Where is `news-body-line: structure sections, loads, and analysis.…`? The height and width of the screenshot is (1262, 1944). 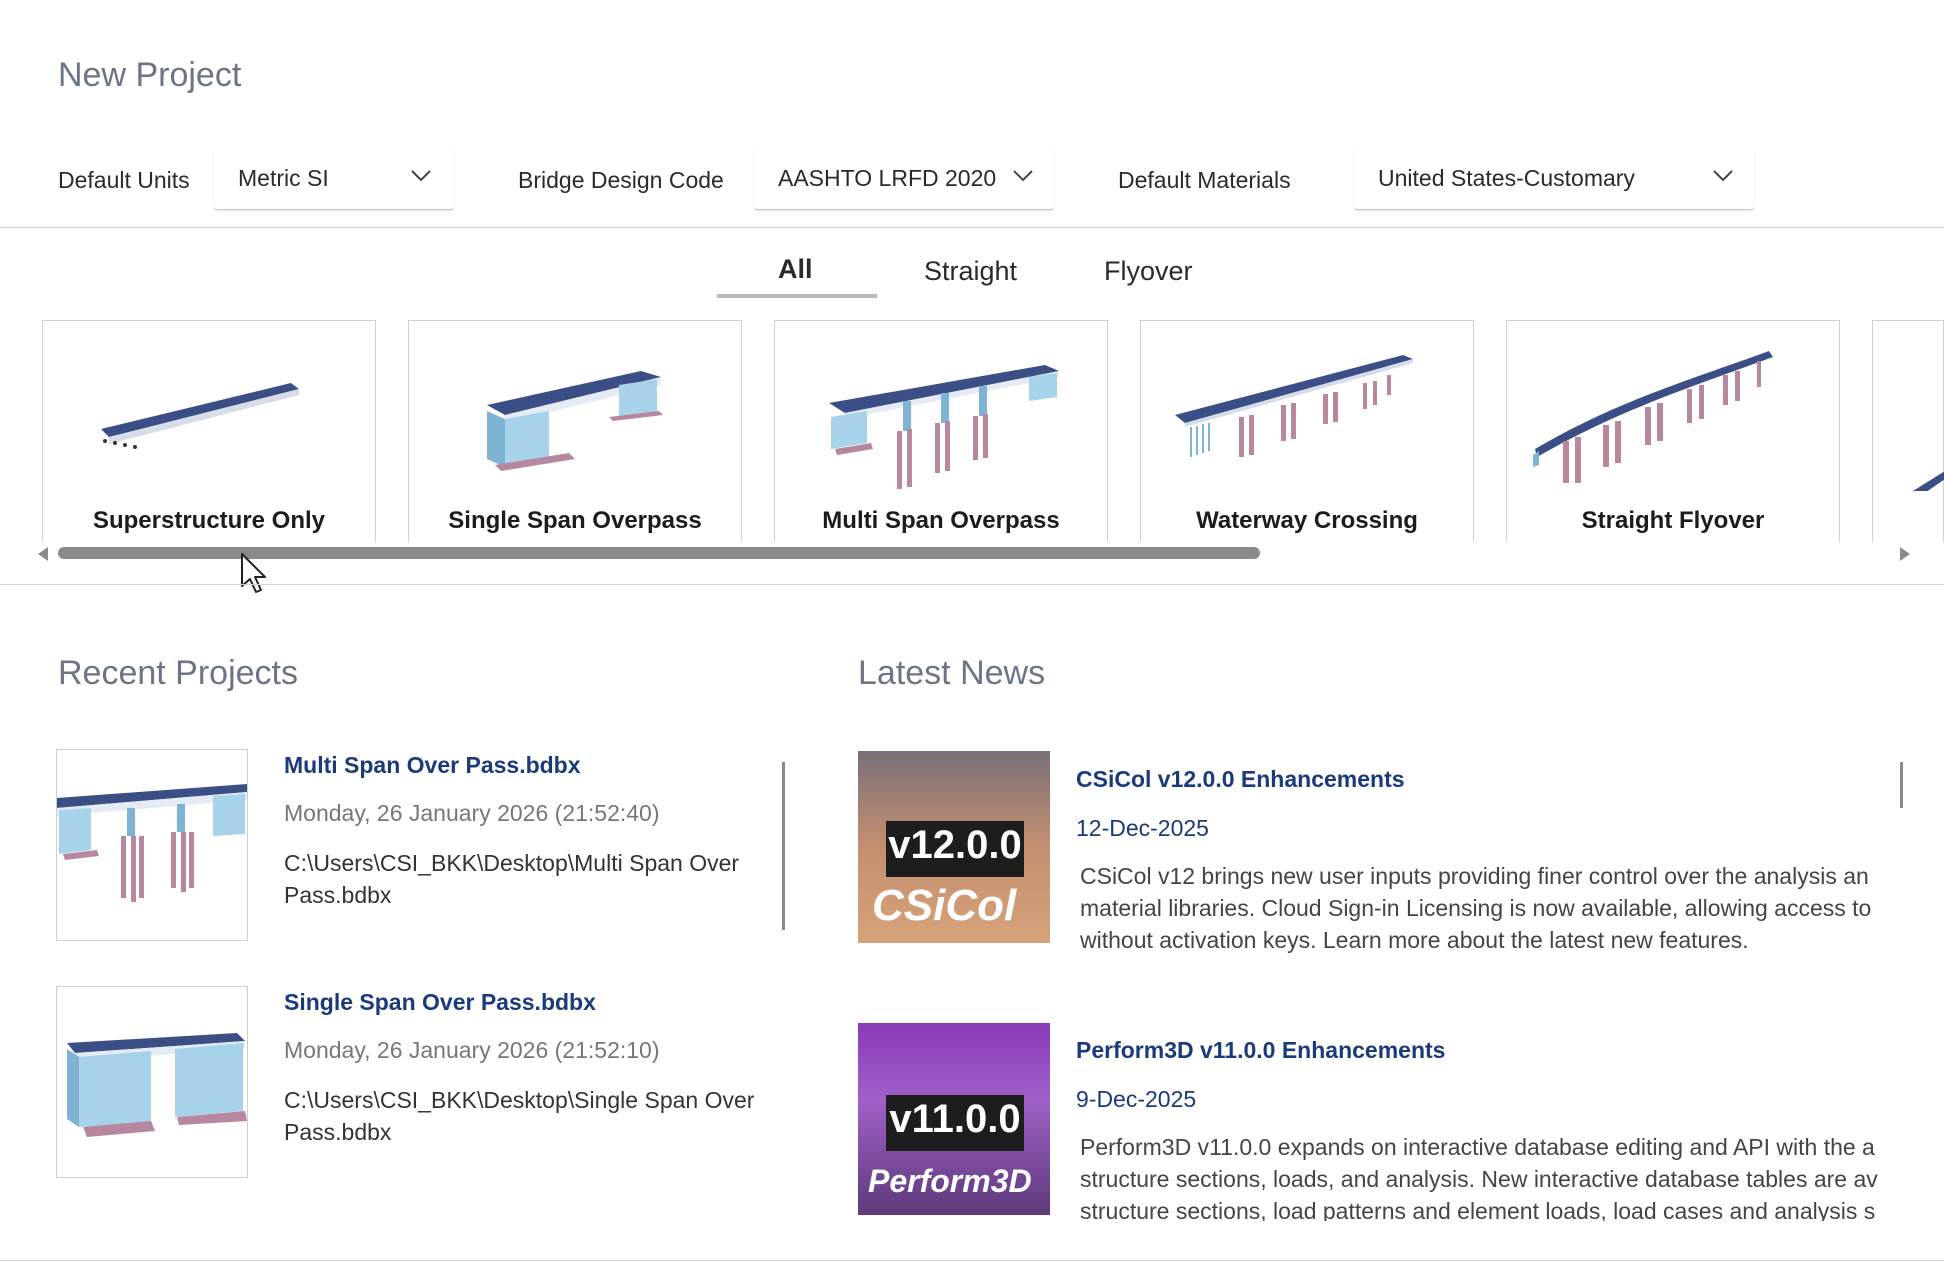
news-body-line: structure sections, loads, and analysis.… is located at coordinates (1479, 1179).